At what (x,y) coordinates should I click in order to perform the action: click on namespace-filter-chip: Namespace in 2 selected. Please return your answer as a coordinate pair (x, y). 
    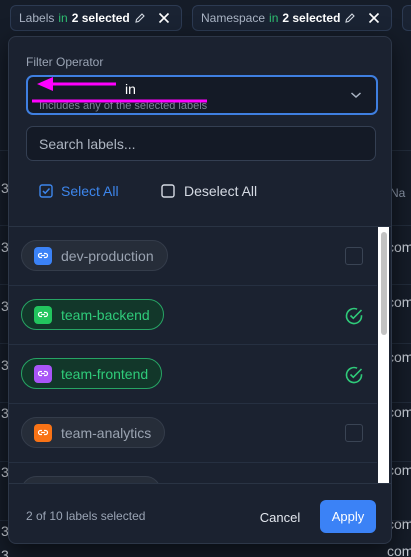
    Looking at the image, I should click on (292, 18).